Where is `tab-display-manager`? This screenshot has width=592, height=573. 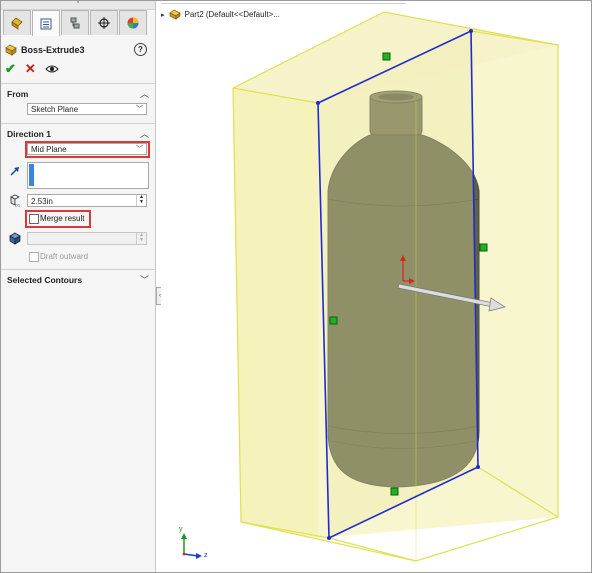 tab-display-manager is located at coordinates (133, 22).